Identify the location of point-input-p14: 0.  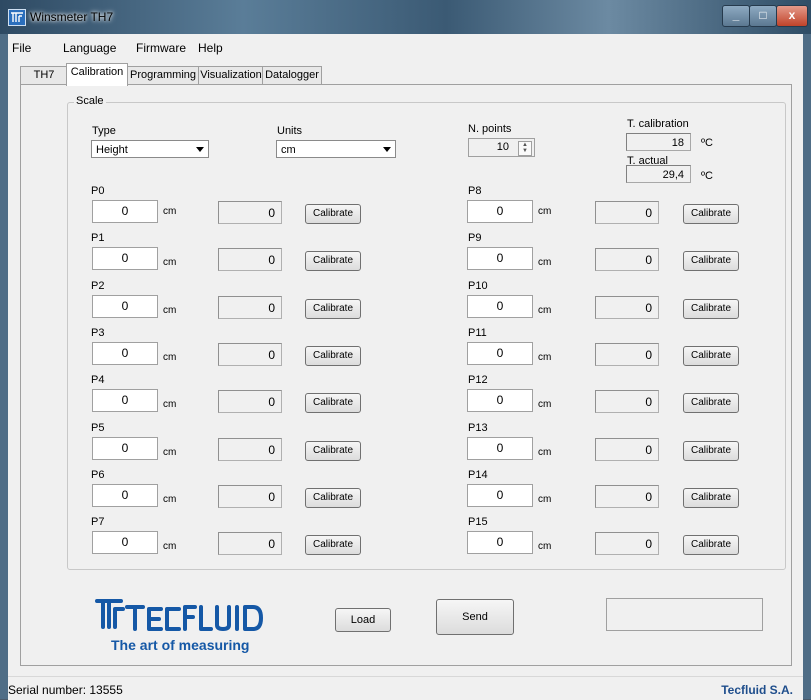
(500, 495).